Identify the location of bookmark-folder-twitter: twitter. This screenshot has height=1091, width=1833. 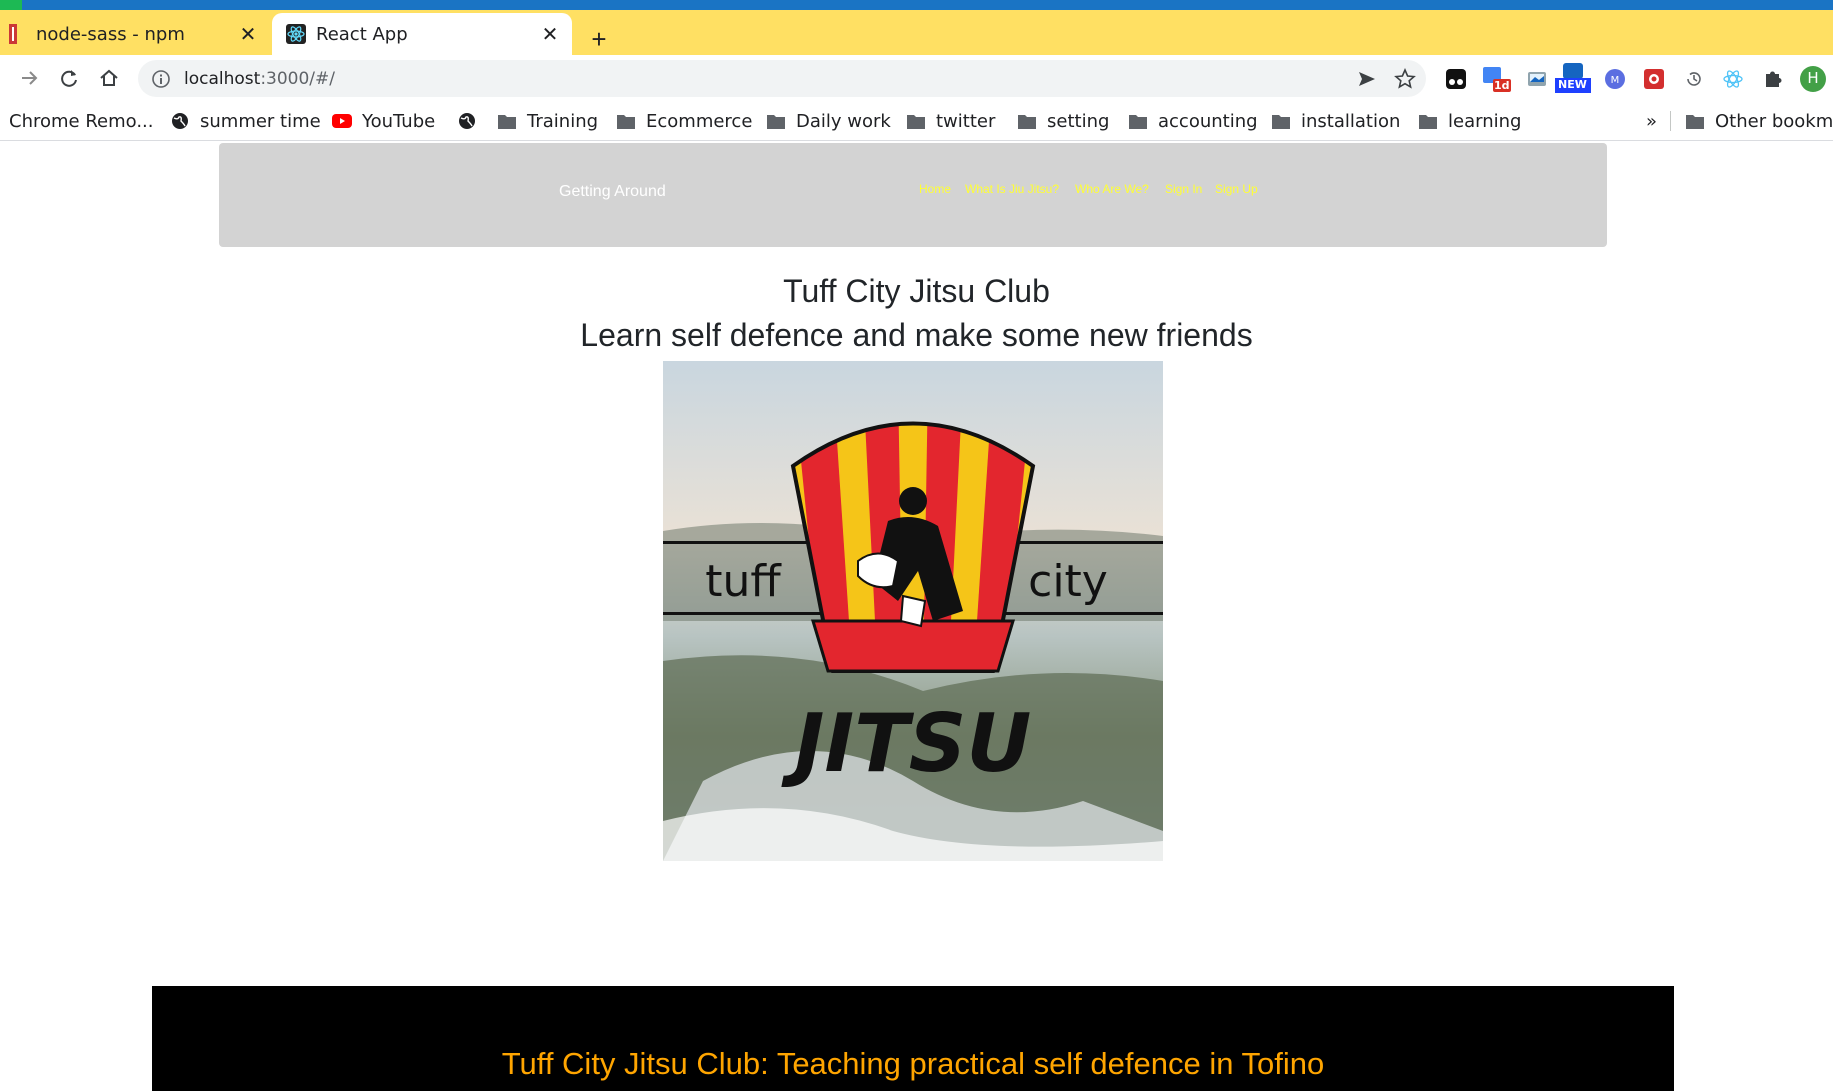
(950, 121).